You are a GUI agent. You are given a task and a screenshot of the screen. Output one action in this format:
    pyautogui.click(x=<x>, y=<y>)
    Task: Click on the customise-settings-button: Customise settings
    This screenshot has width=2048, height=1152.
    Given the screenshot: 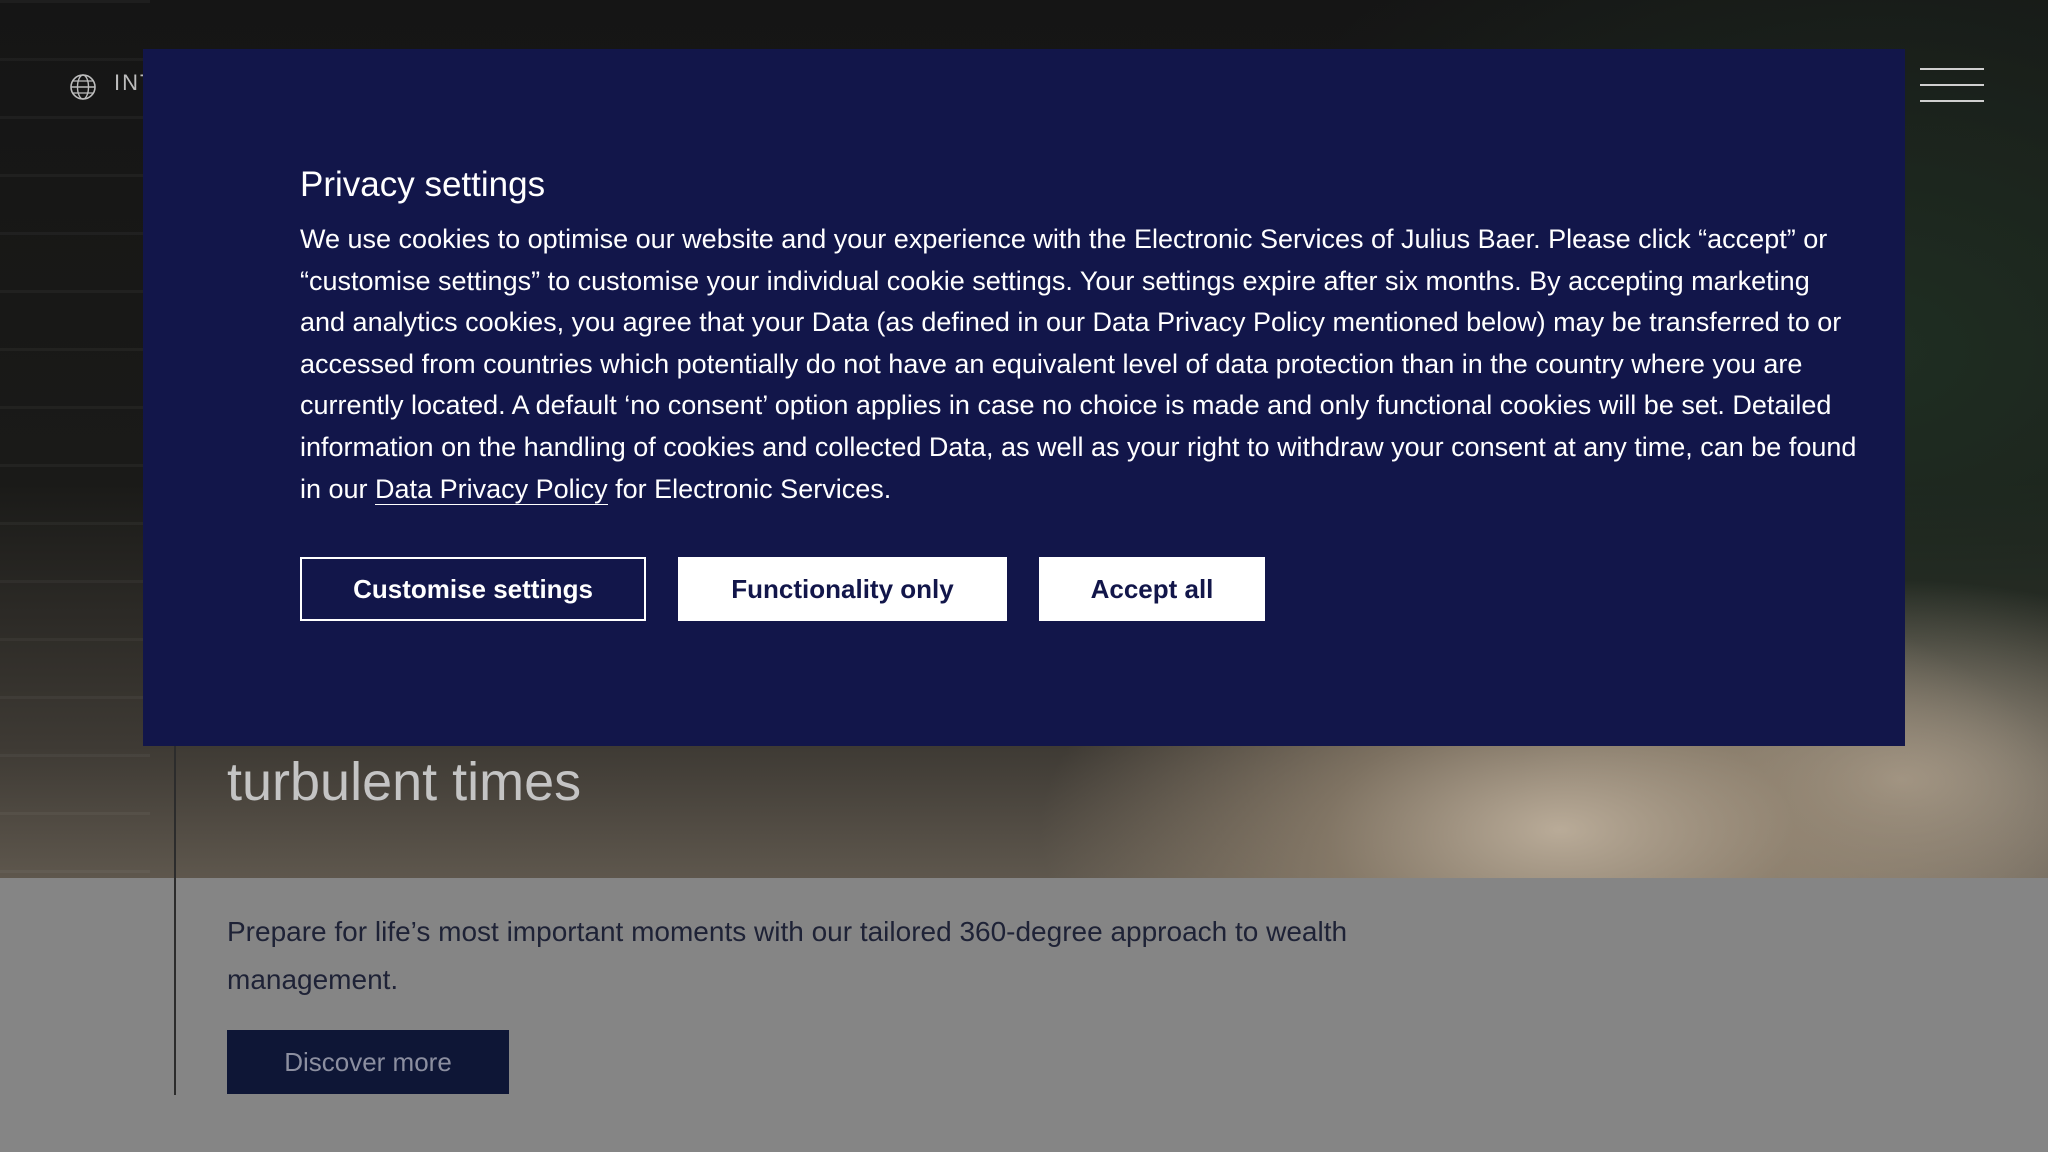 What is the action you would take?
    pyautogui.click(x=473, y=589)
    